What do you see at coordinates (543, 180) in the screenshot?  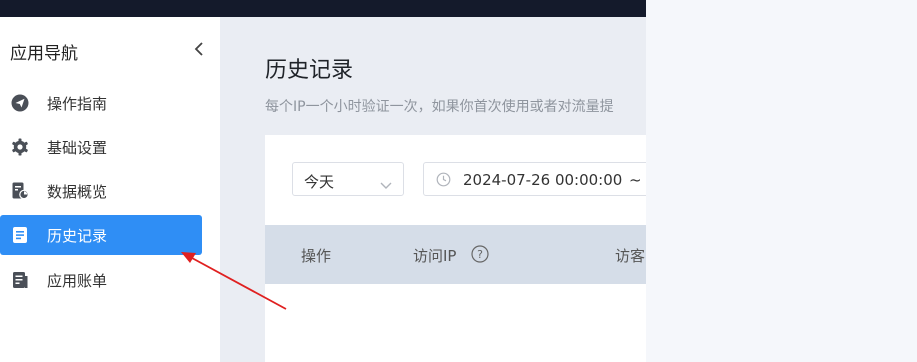 I see `date-start: 2024-07-26 00:00:00` at bounding box center [543, 180].